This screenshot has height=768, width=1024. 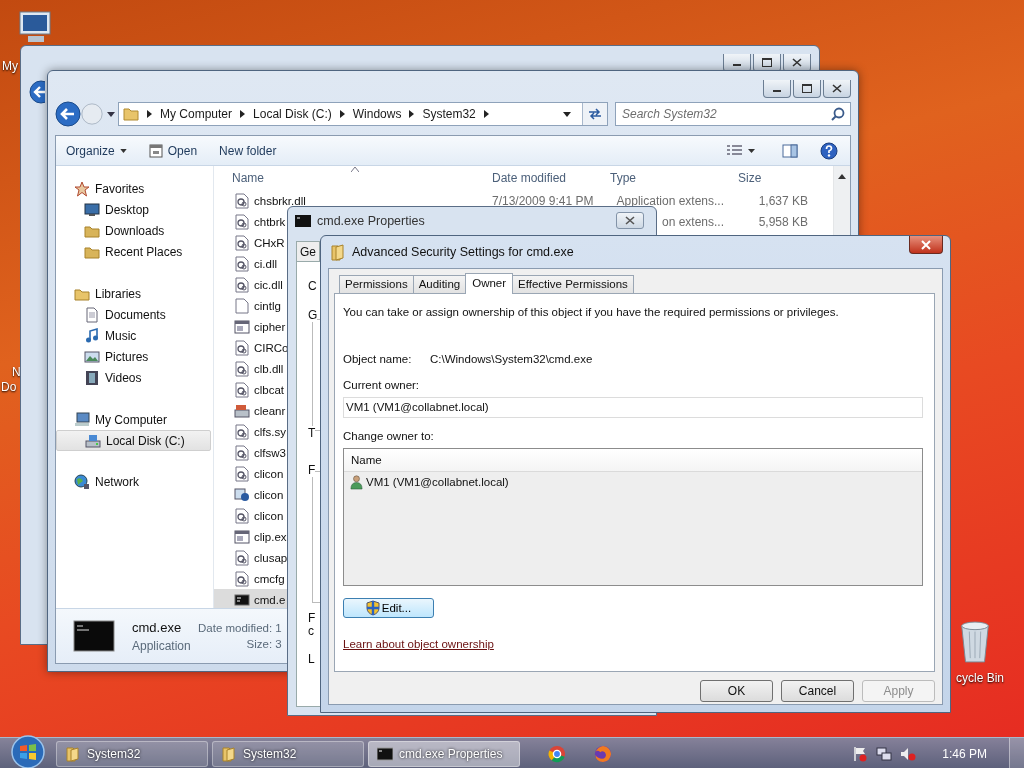 What do you see at coordinates (382, 385) in the screenshot?
I see `field-label: Current owner:` at bounding box center [382, 385].